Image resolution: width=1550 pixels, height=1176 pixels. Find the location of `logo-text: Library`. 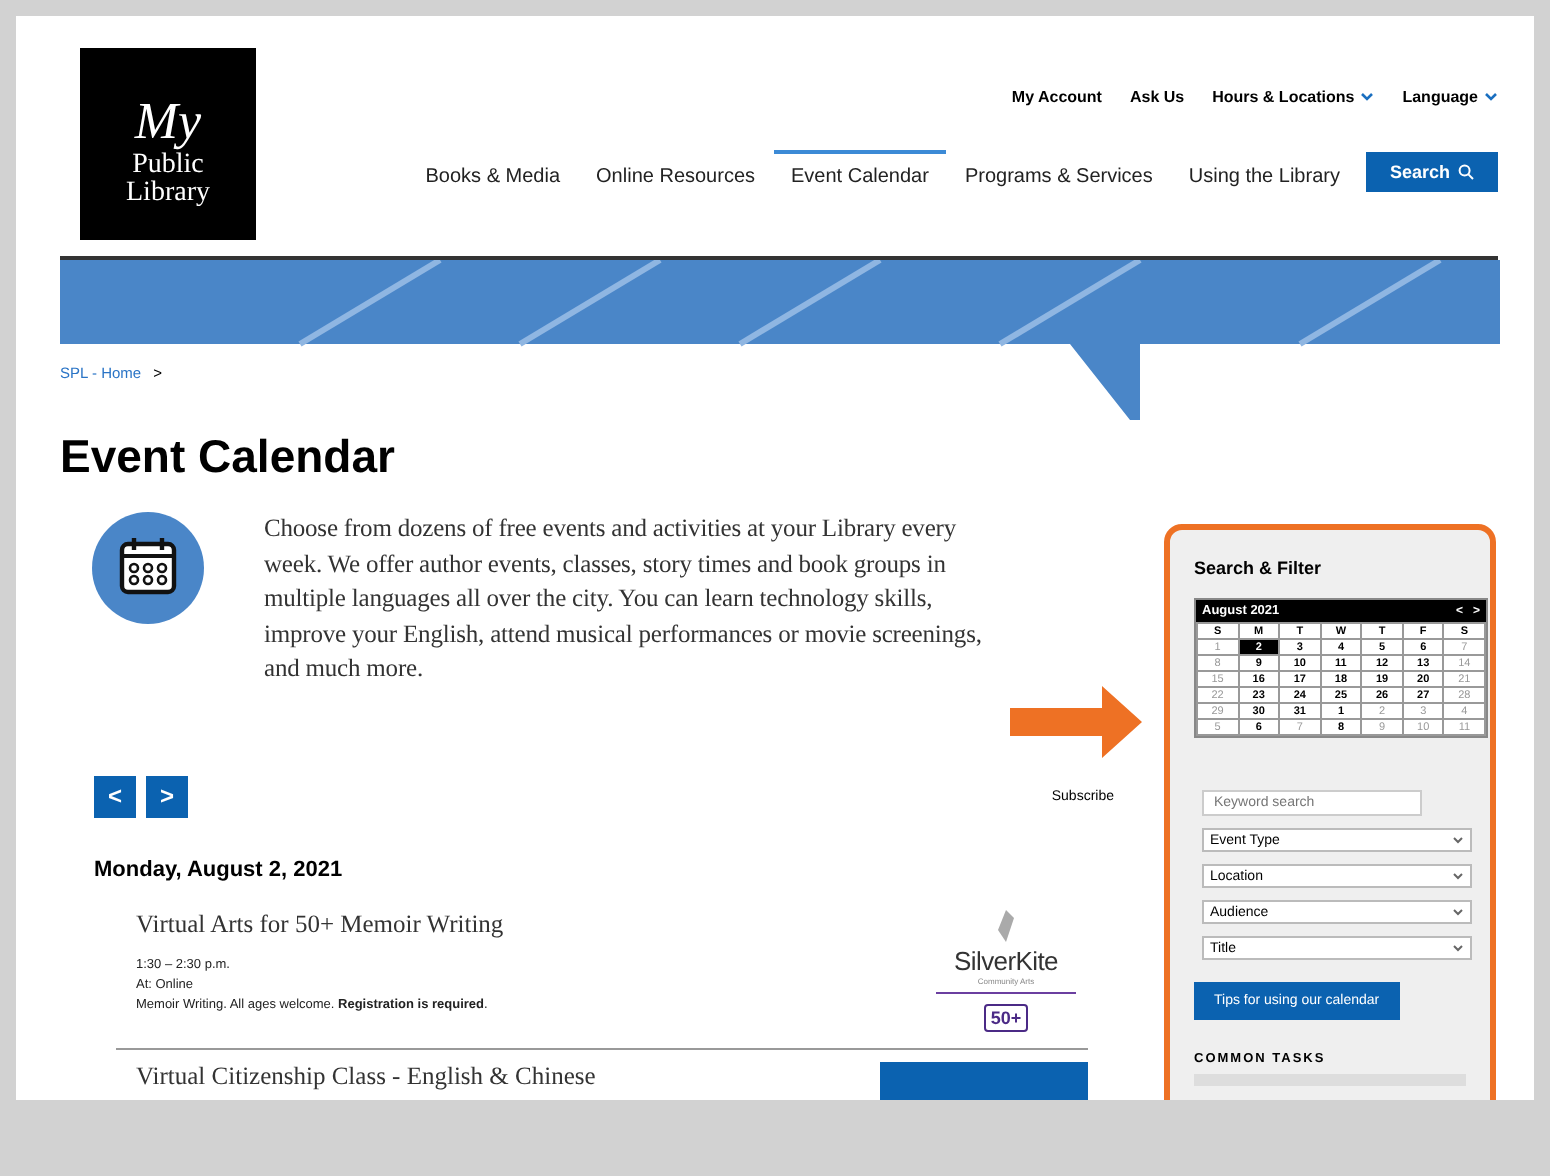

logo-text: Library is located at coordinates (168, 194).